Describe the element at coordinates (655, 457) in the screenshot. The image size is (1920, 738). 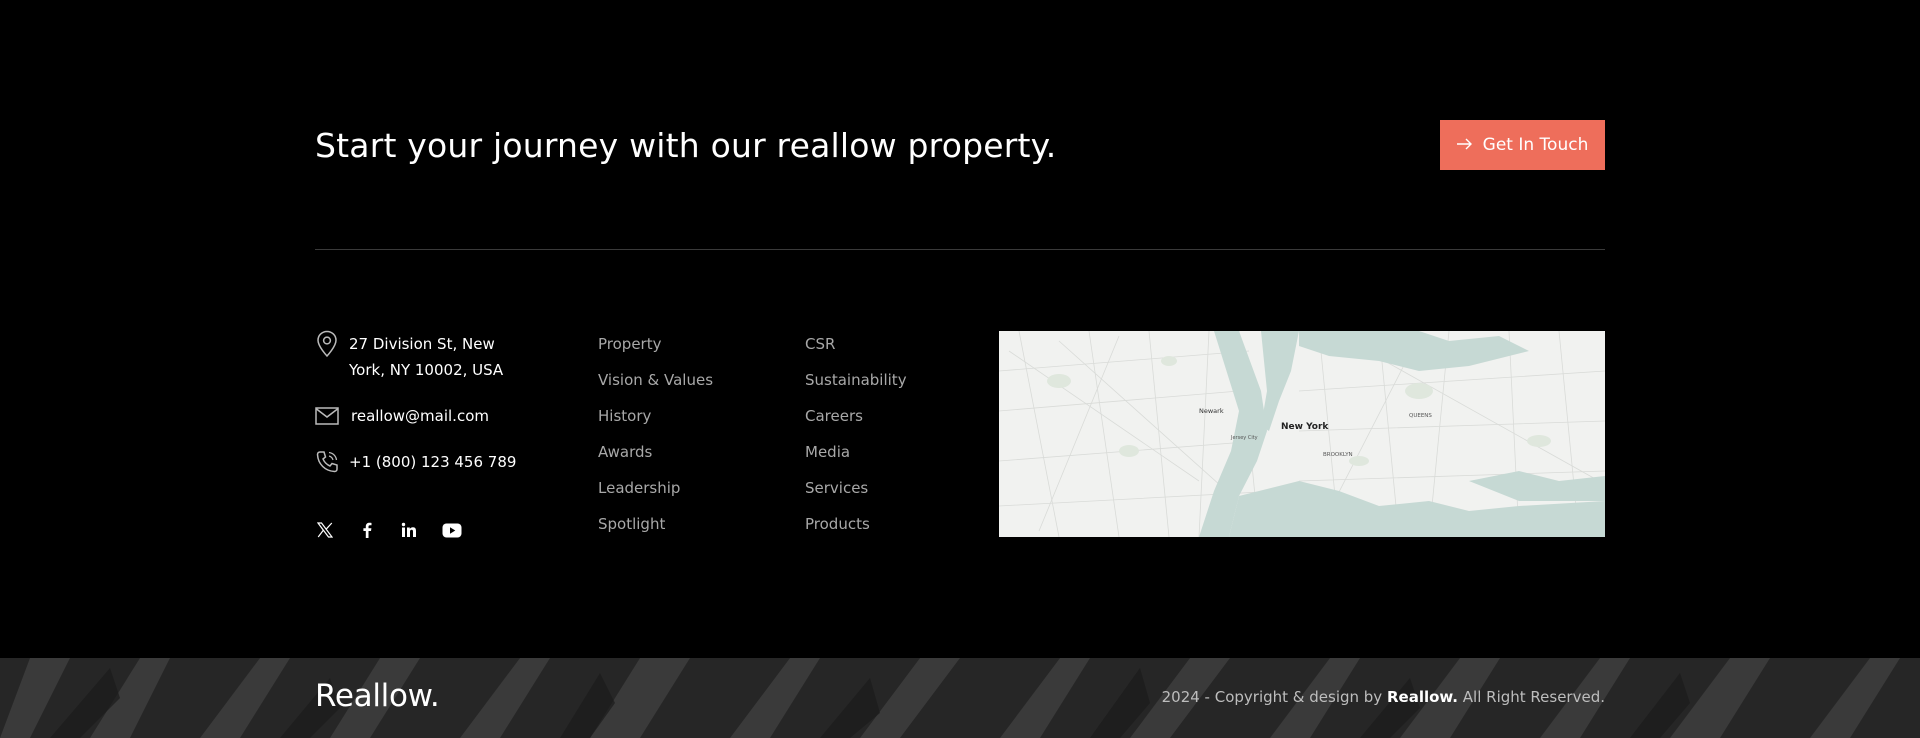
I see `footer-link-awards: Awards` at that location.